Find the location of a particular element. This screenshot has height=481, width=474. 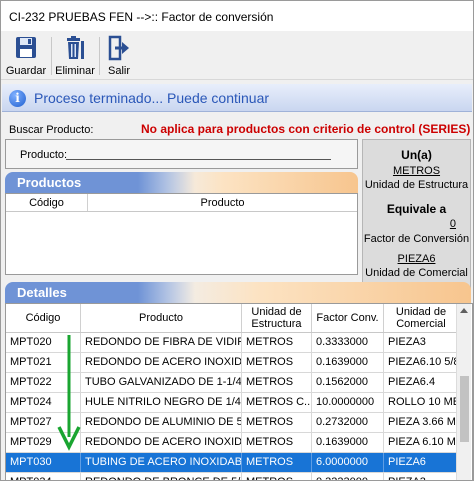

status-bar: i Proceso terminado... Puede continuar is located at coordinates (237, 98).